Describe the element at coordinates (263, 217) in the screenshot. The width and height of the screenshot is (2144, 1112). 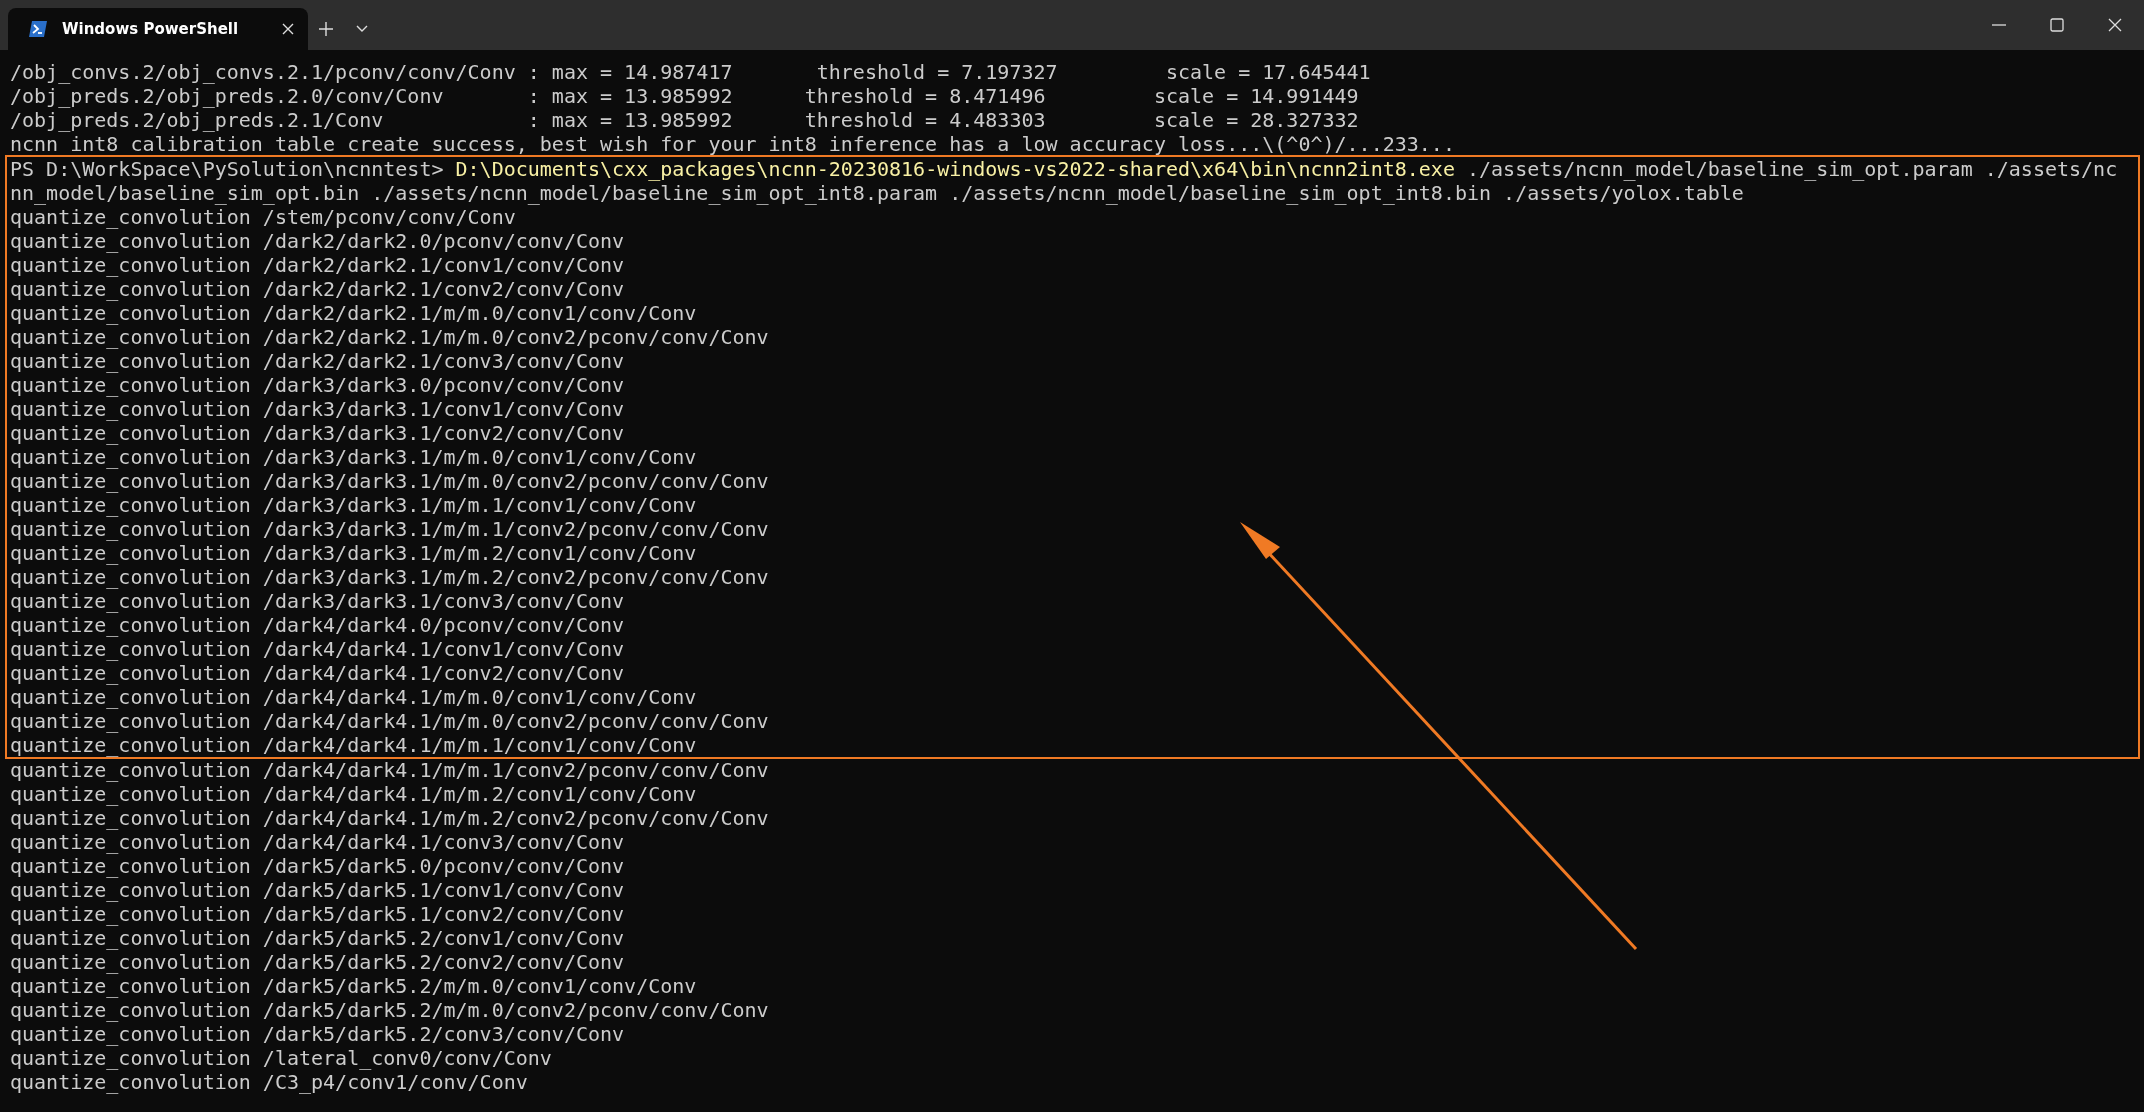
I see `output-line: quantize_convolution /stem/pconv/conv/Conv` at that location.